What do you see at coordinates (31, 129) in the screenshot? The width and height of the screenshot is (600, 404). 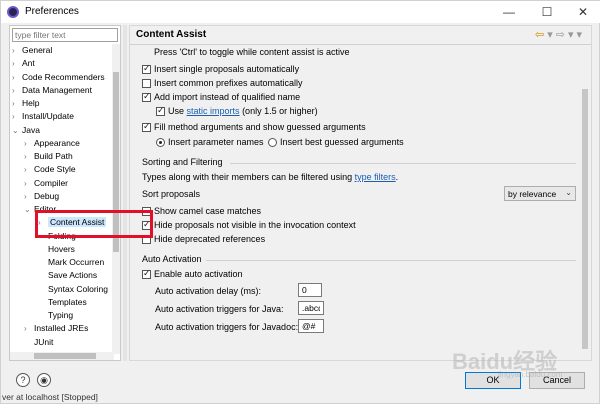 I see `tree-item-label: Java` at bounding box center [31, 129].